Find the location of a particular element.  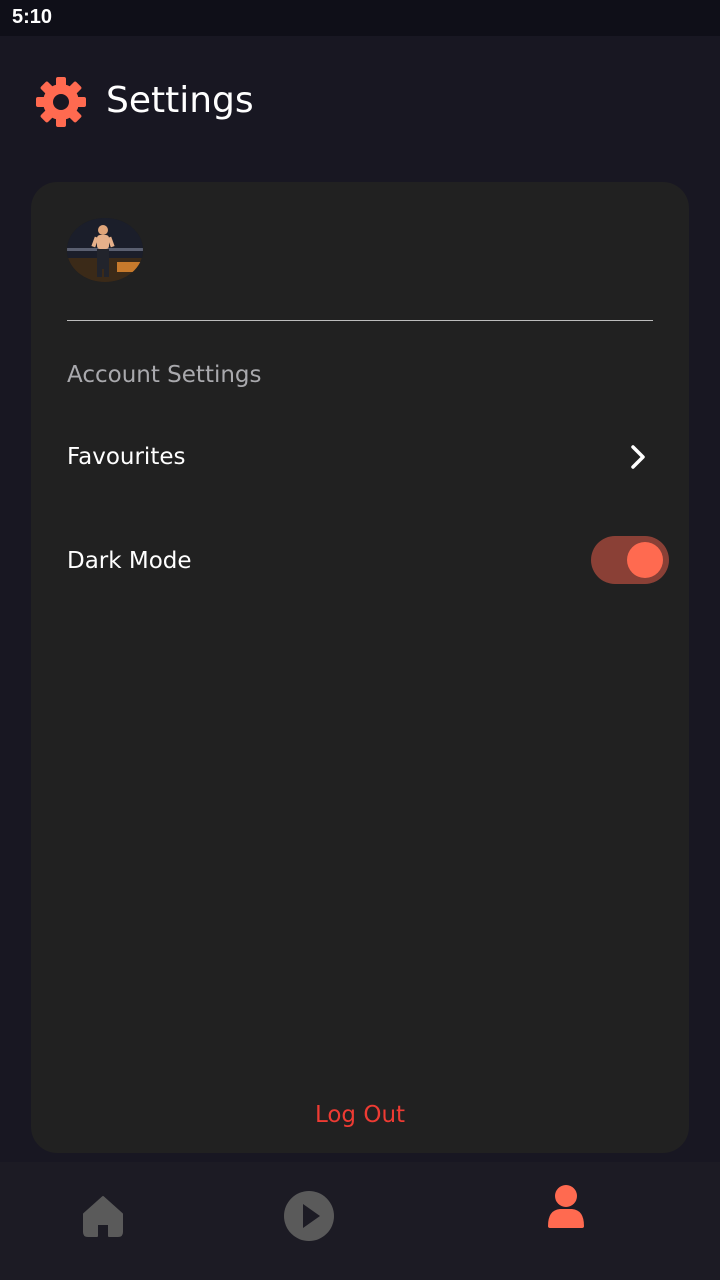

favourites-row: Favourites is located at coordinates (360, 458).